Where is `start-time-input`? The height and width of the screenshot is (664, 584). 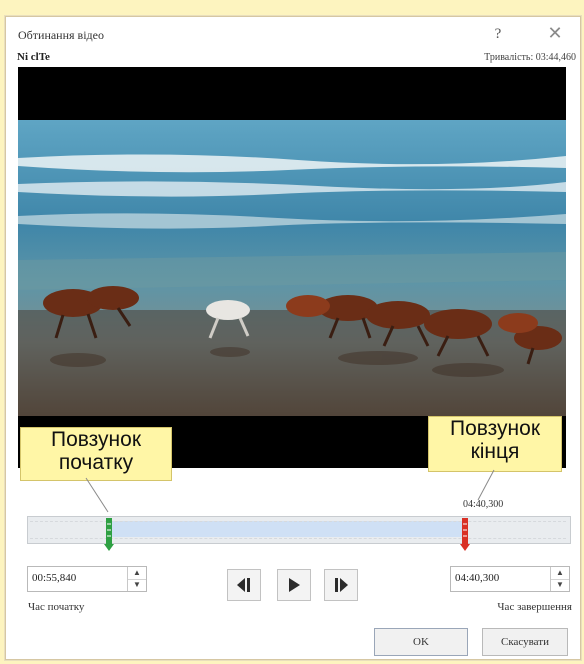
start-time-input is located at coordinates (73, 578).